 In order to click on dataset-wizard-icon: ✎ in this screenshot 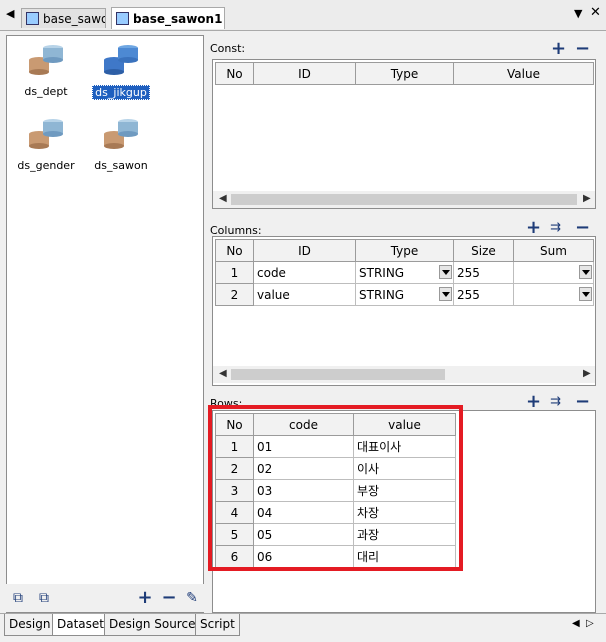, I will do `click(192, 598)`.